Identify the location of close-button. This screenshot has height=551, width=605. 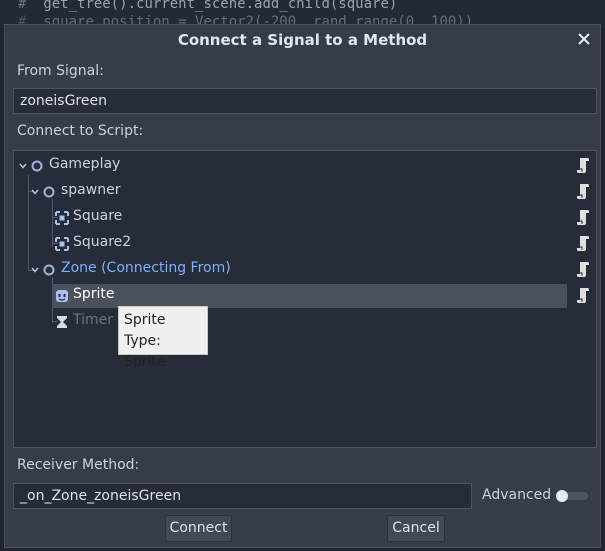
(584, 39).